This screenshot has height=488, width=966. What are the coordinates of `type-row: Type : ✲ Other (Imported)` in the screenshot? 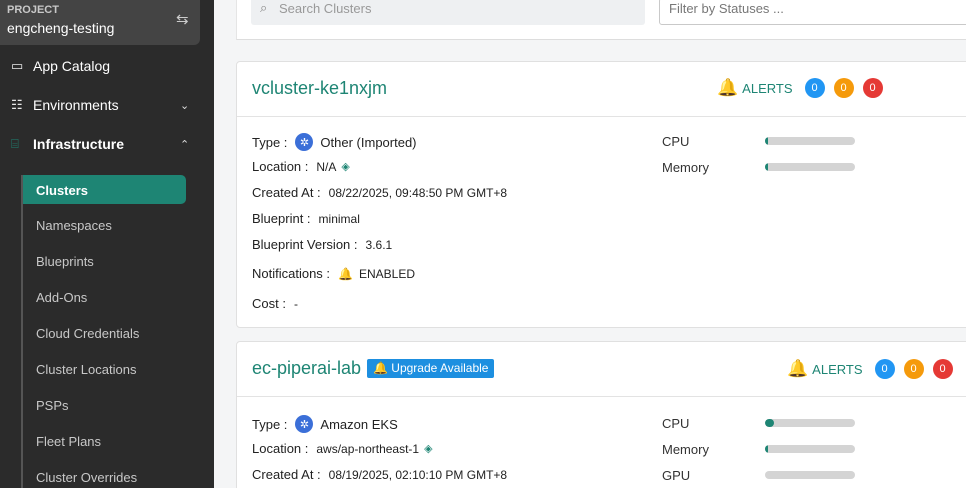 It's located at (334, 142).